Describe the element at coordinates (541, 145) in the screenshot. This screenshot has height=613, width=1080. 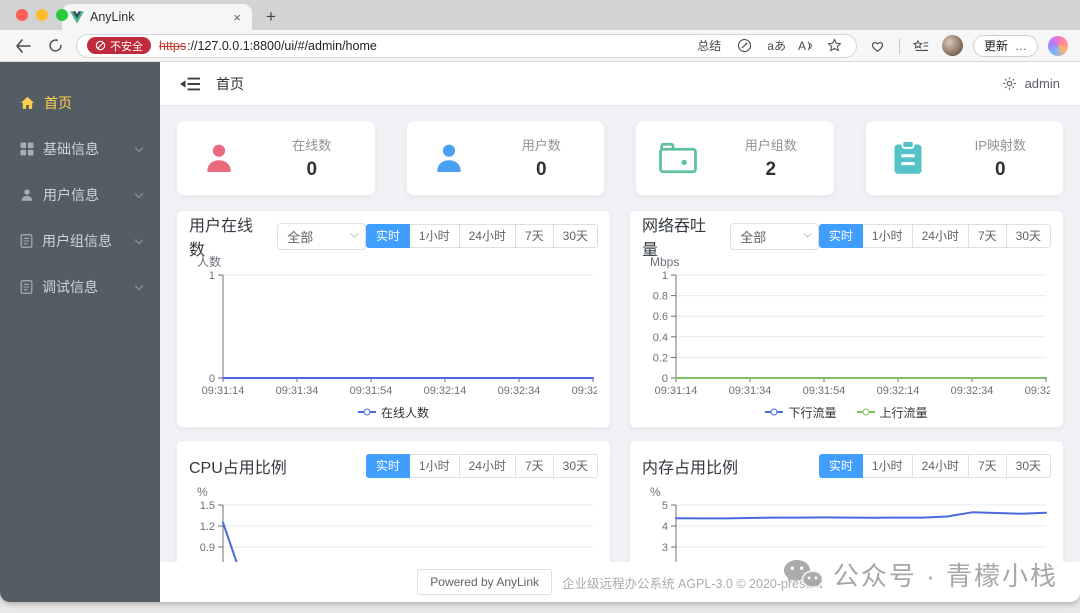
I see `stat-label: 用户数` at that location.